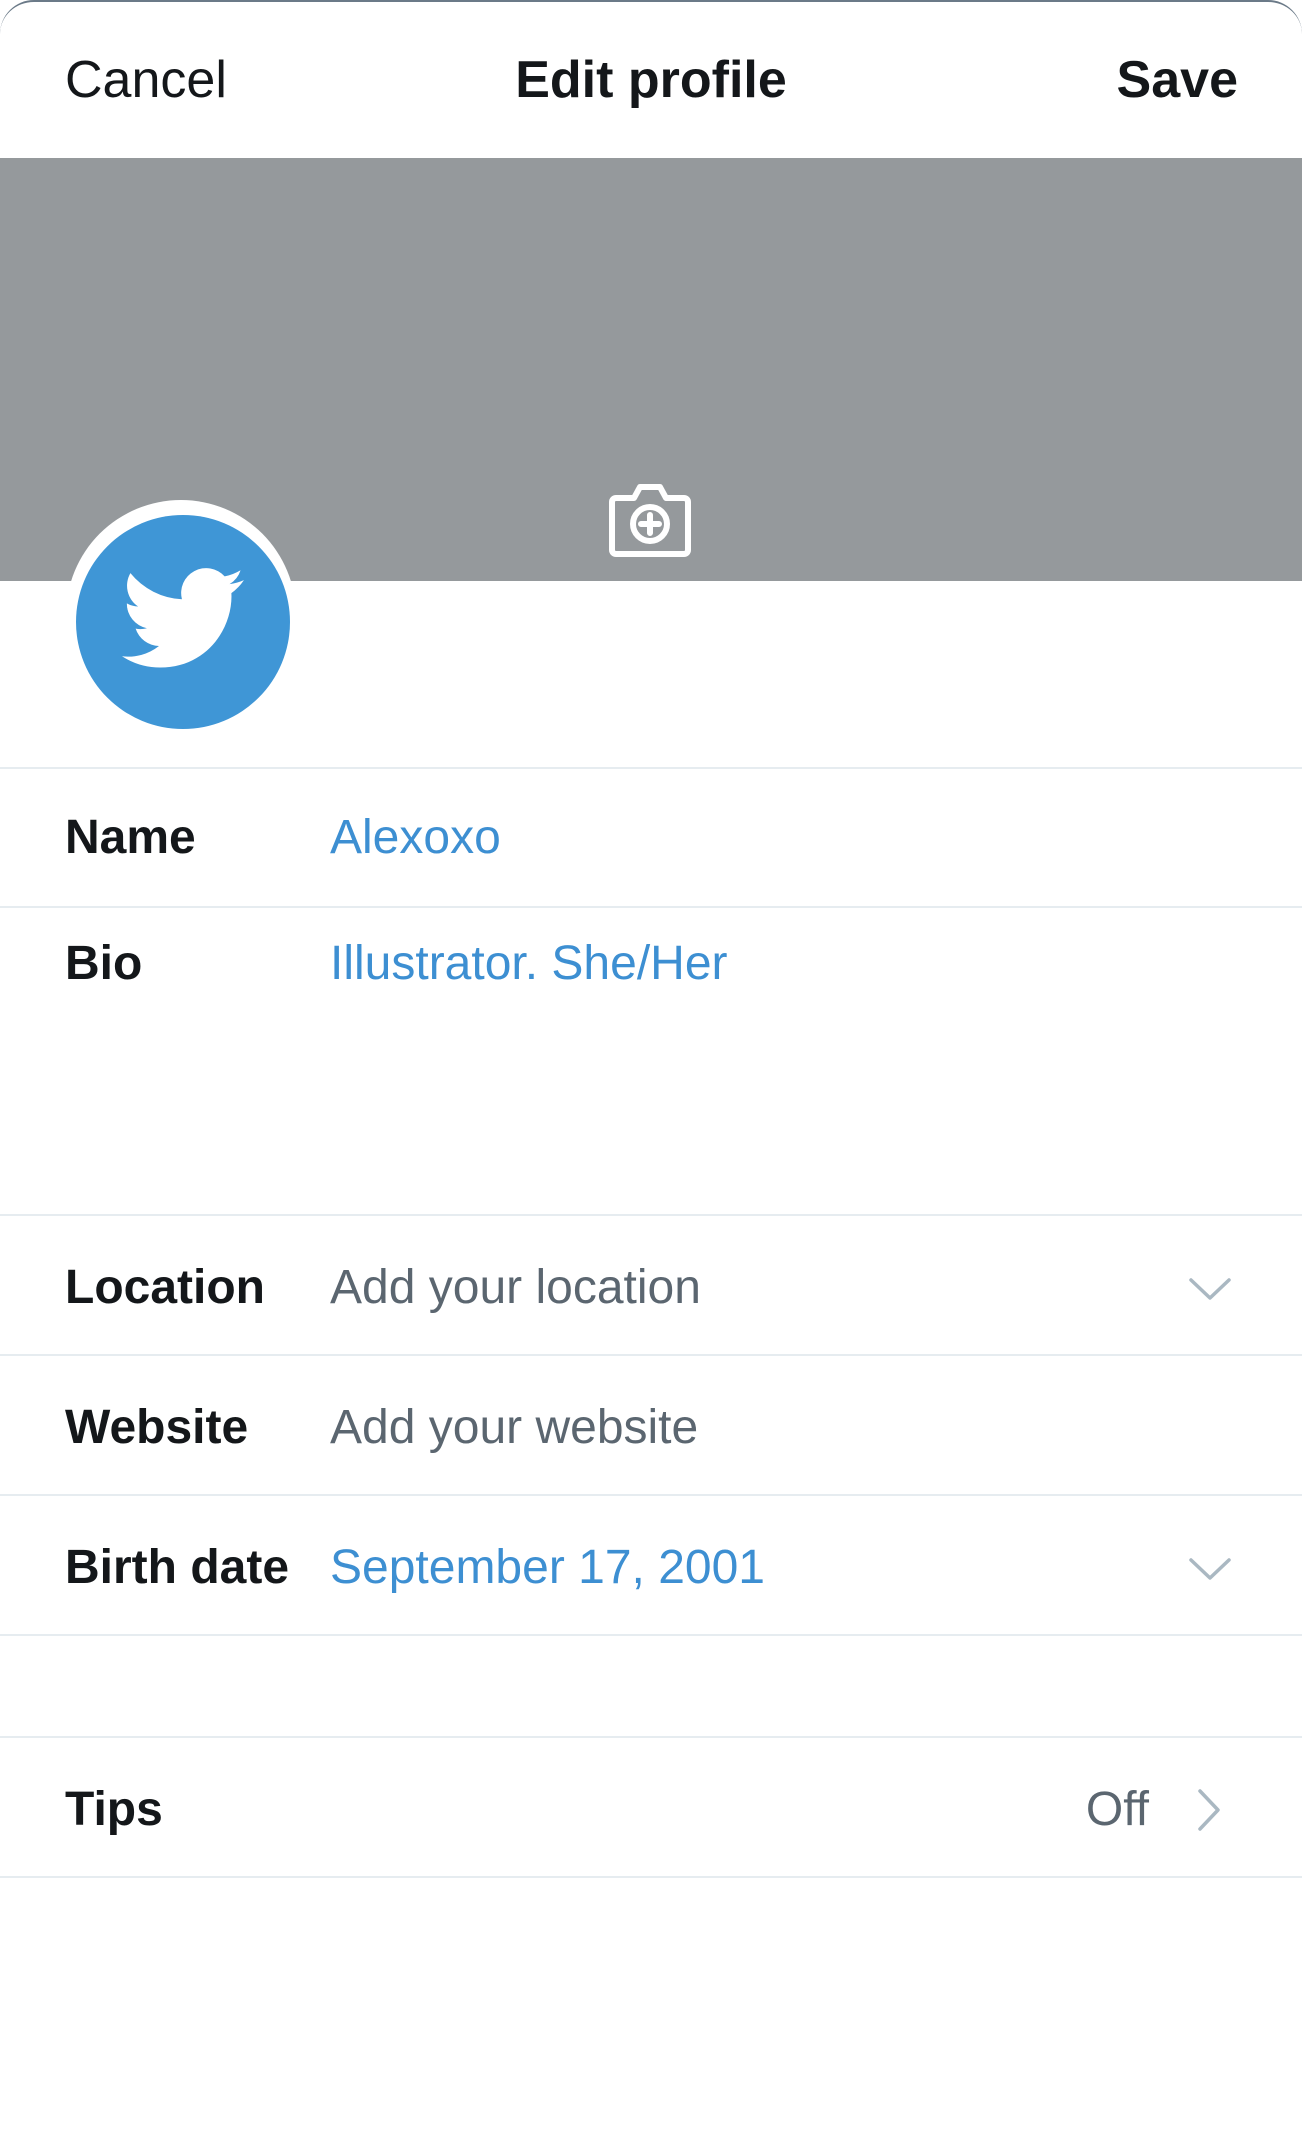 The width and height of the screenshot is (1302, 2129). I want to click on header-bar: Cancel Edit profile Save, so click(651, 80).